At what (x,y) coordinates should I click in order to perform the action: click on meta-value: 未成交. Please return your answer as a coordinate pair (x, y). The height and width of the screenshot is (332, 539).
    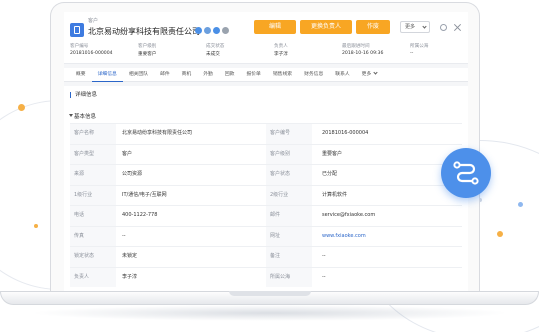
    Looking at the image, I should click on (213, 54).